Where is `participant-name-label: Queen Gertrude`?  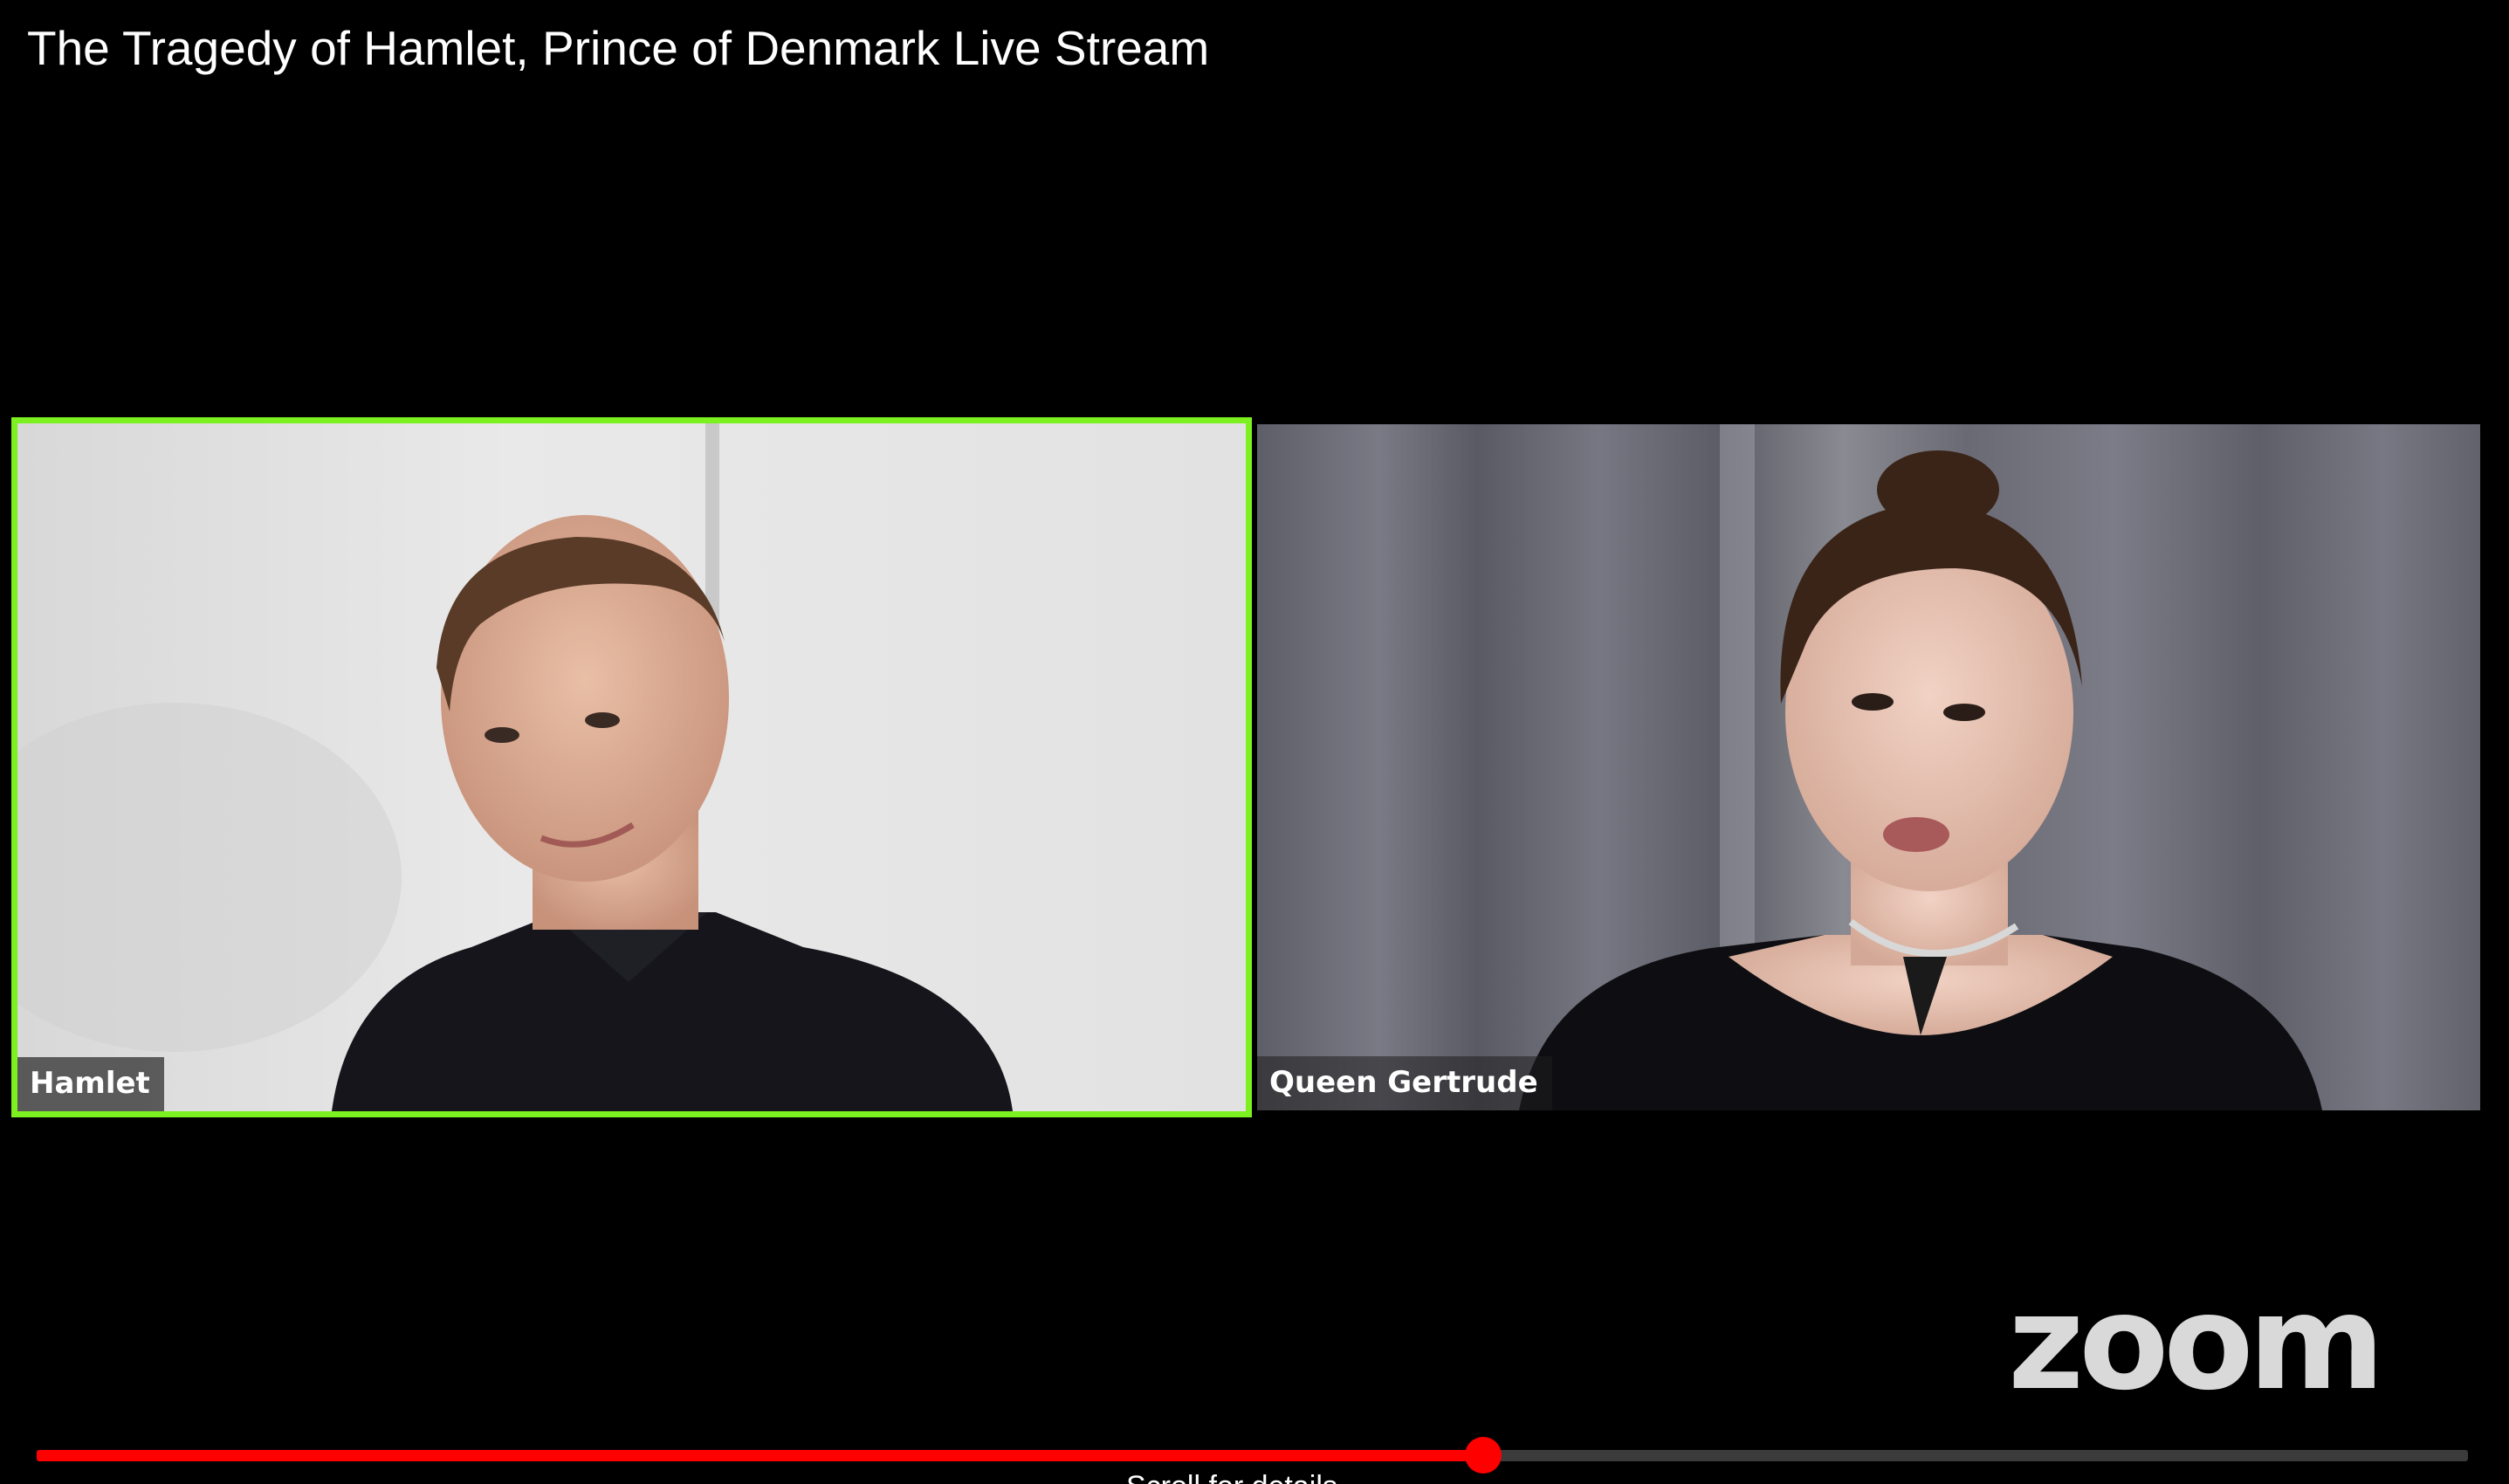
participant-name-label: Queen Gertrude is located at coordinates (1404, 1083).